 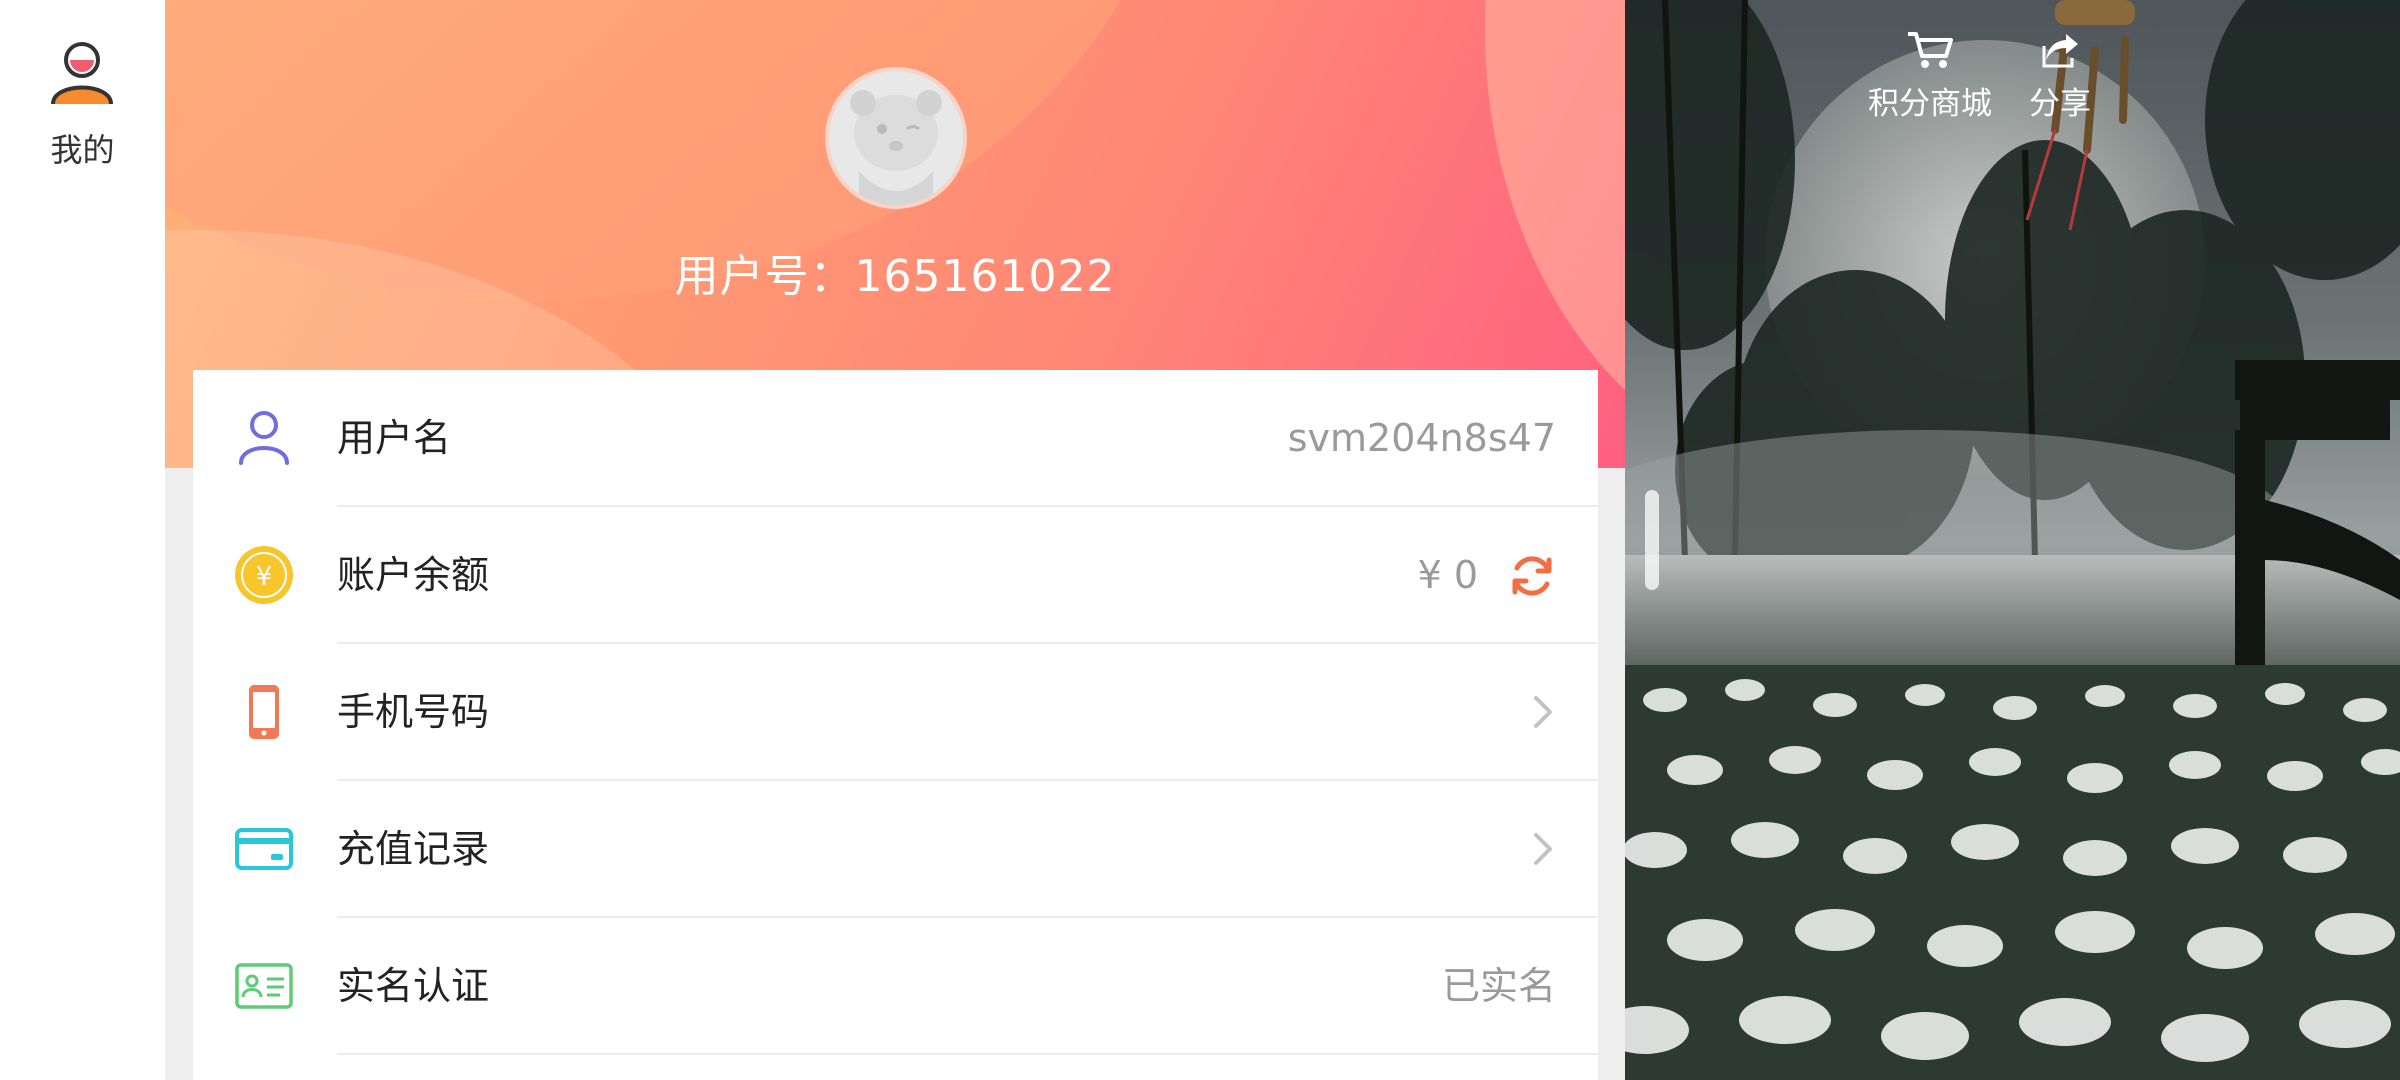 What do you see at coordinates (895, 438) in the screenshot?
I see `row-username: 用户名 svm204n8s47` at bounding box center [895, 438].